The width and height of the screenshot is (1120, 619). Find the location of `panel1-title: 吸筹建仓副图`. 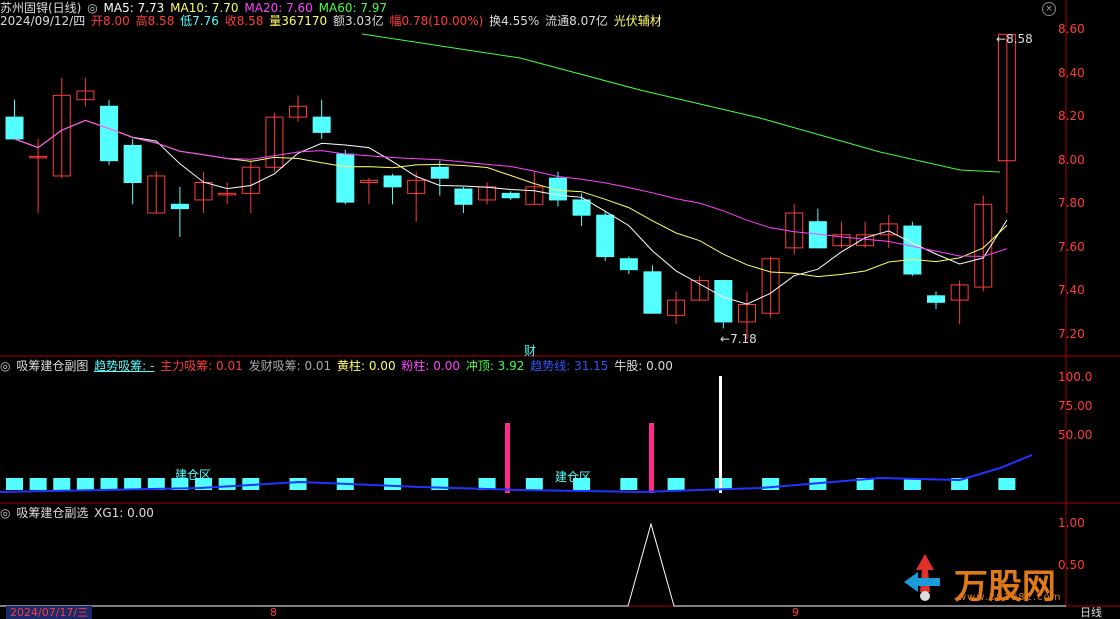

panel1-title: 吸筹建仓副图 is located at coordinates (52, 366).